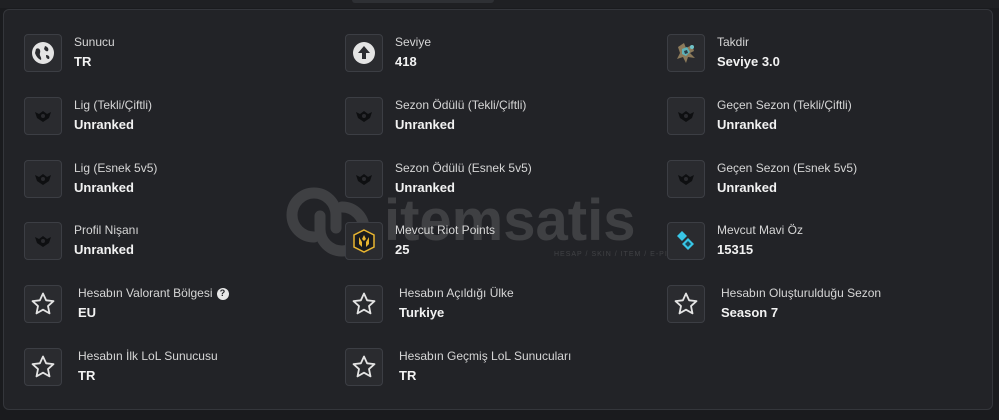 This screenshot has height=420, width=999. Describe the element at coordinates (423, 1) in the screenshot. I see `top-tab-indicator` at that location.